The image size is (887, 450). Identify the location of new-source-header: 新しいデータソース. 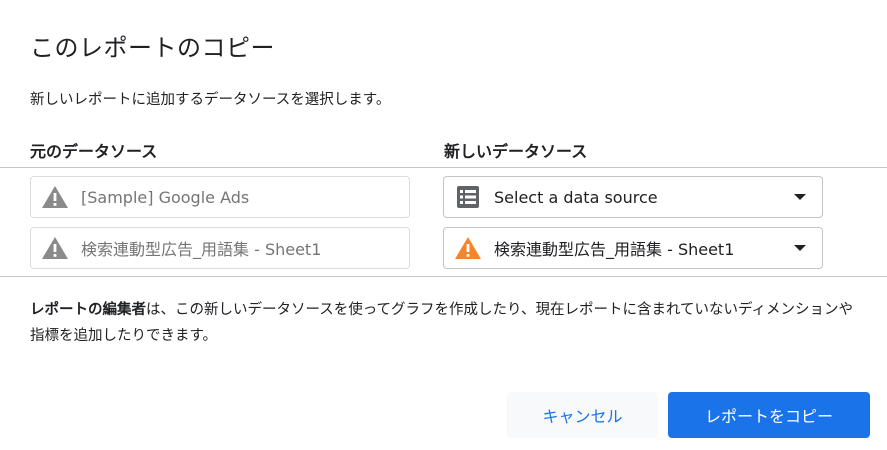
(516, 151).